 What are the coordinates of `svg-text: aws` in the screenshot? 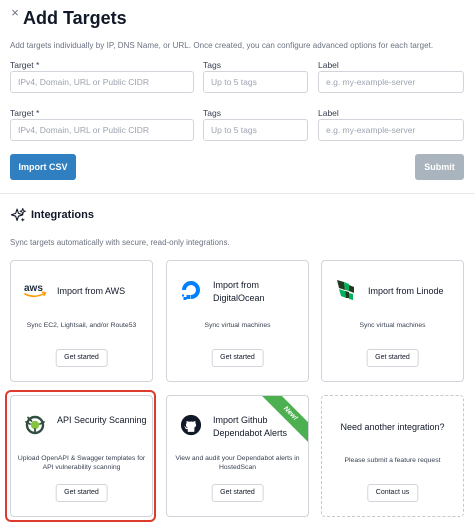 It's located at (33, 288).